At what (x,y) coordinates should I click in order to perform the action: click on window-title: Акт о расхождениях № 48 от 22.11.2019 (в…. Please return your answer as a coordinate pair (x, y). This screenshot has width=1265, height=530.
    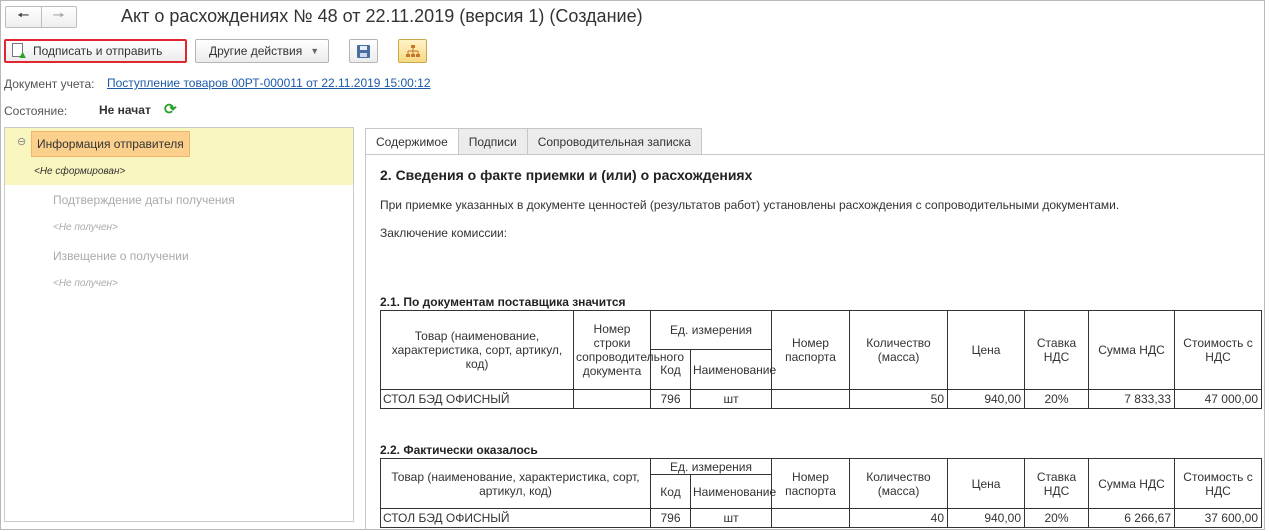
    Looking at the image, I should click on (382, 16).